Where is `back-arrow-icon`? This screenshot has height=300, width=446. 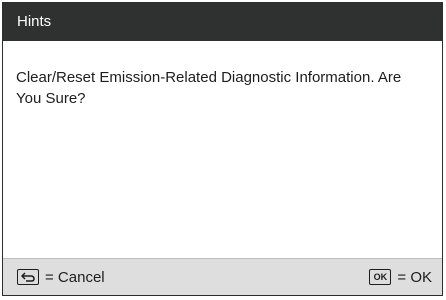
back-arrow-icon is located at coordinates (28, 277).